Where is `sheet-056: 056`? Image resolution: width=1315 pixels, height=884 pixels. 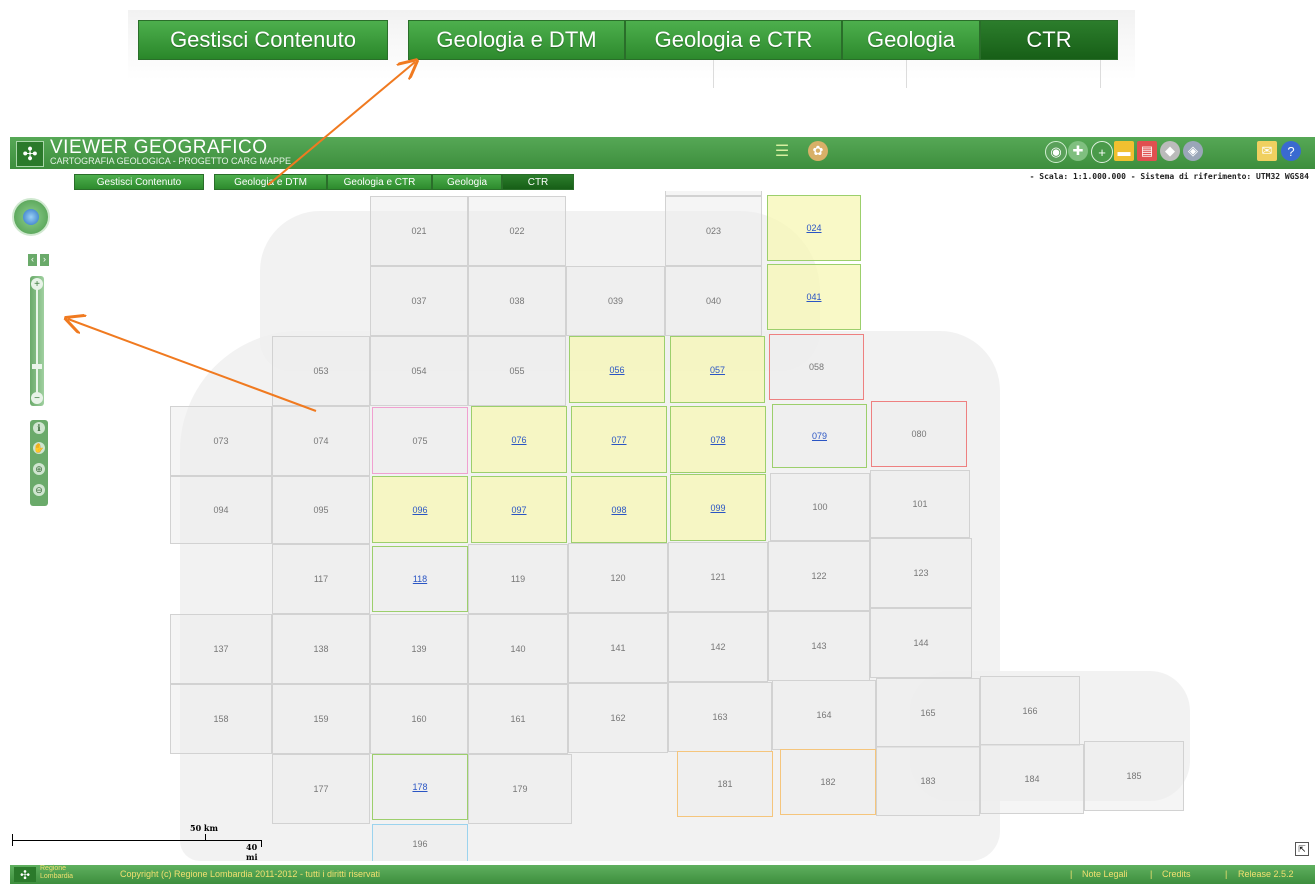
sheet-056: 056 is located at coordinates (617, 369).